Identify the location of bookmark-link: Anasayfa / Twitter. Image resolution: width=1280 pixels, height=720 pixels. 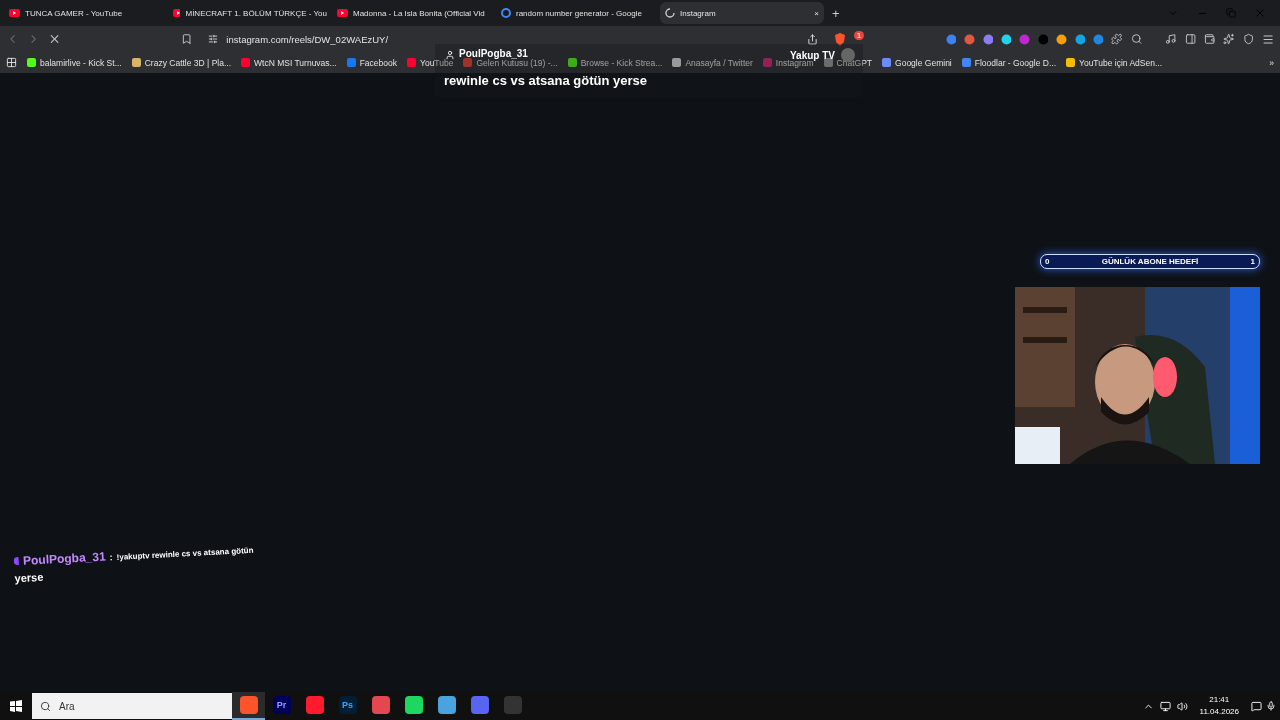
(712, 62).